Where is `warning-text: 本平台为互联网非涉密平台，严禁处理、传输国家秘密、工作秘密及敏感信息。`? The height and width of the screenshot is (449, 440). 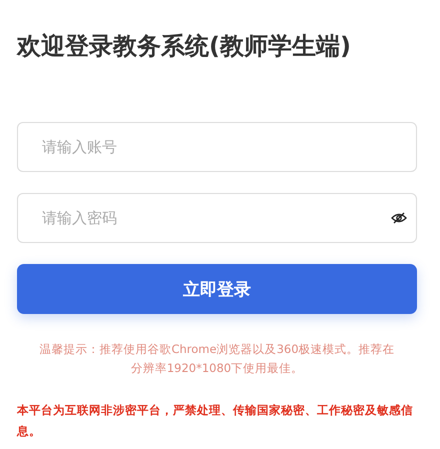
warning-text: 本平台为互联网非涉密平台，严禁处理、传输国家秘密、工作秘密及敏感信息。 is located at coordinates (215, 421).